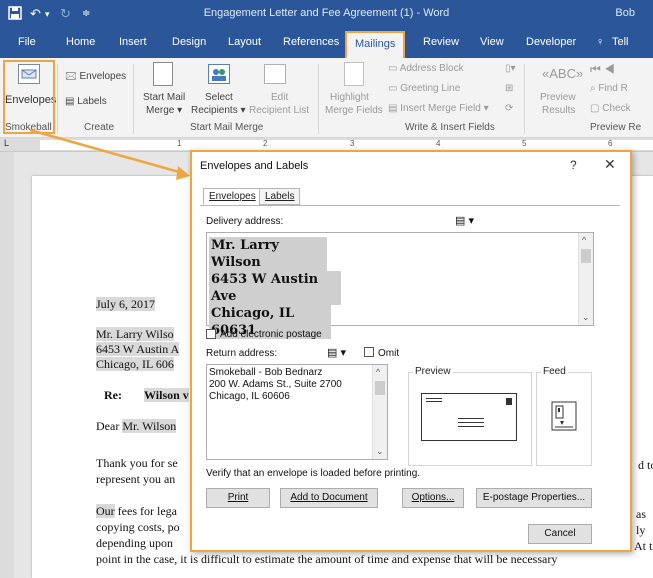 The width and height of the screenshot is (653, 578). Describe the element at coordinates (279, 110) in the screenshot. I see `edit-recipient-list-button-line2: Recipient List` at that location.